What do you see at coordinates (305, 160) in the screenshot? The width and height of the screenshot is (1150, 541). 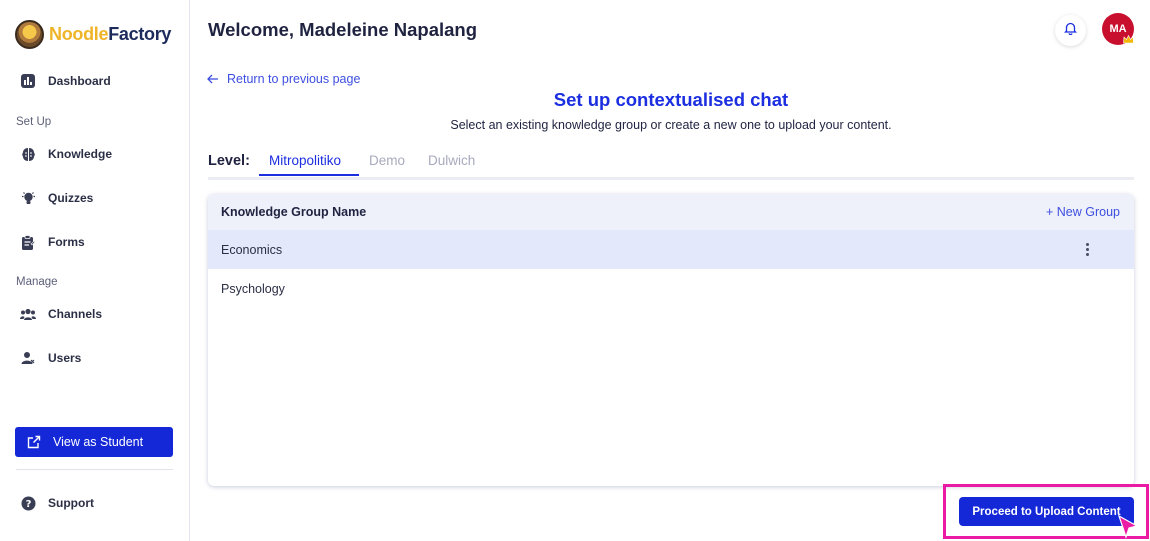 I see `tab-mitropolitiko: Mitropolitiko` at bounding box center [305, 160].